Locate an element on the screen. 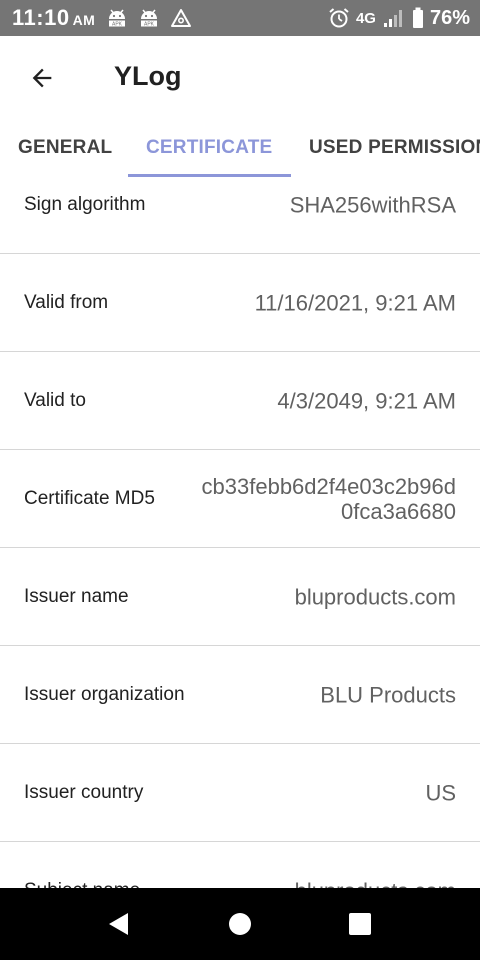  row-label: Valid to is located at coordinates (55, 400).